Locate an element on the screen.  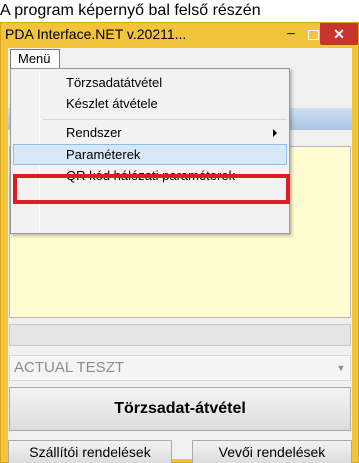
menu-item-parameters: Paraméterek is located at coordinates (150, 154).